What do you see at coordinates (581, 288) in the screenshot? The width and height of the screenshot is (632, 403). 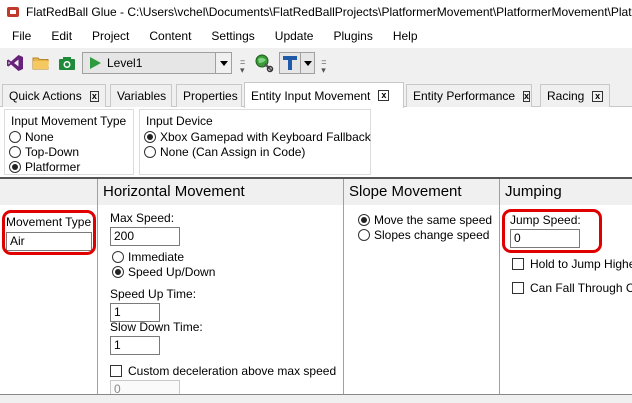 I see `checkbox-label: Can Fall Through Cloud` at bounding box center [581, 288].